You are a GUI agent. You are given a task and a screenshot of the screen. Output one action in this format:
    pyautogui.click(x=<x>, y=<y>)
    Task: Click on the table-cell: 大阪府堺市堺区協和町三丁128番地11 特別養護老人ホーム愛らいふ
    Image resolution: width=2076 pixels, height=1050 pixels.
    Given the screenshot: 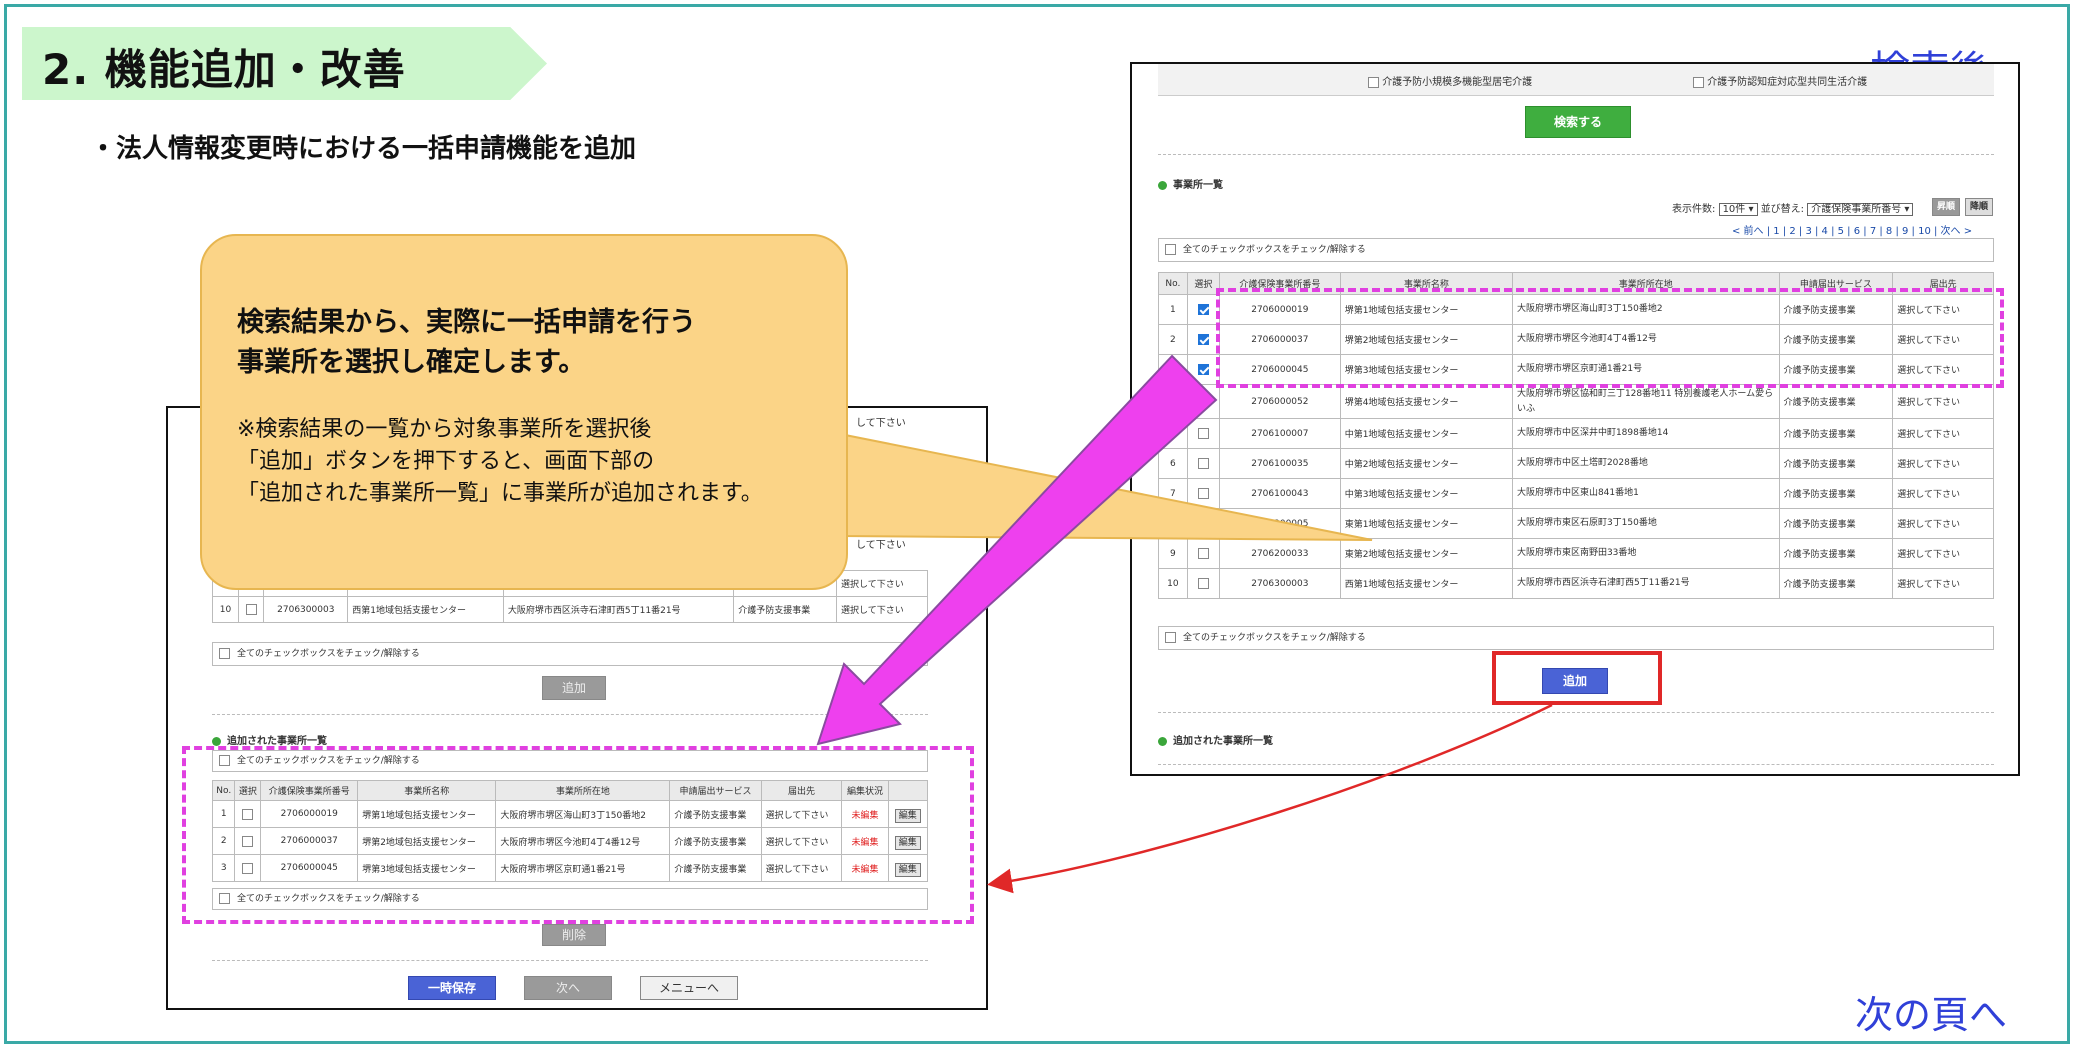 What is the action you would take?
    pyautogui.click(x=1645, y=401)
    